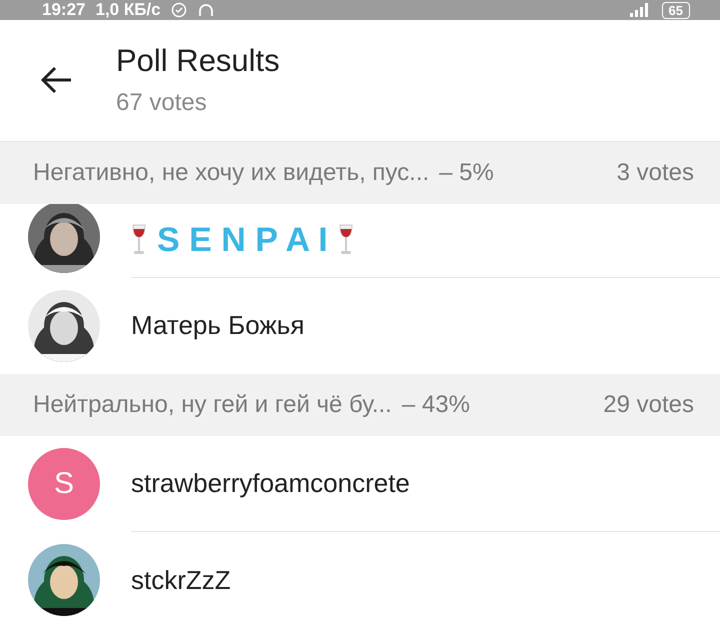  What do you see at coordinates (270, 484) in the screenshot?
I see `voter-name: strawberryfoamconcrete` at bounding box center [270, 484].